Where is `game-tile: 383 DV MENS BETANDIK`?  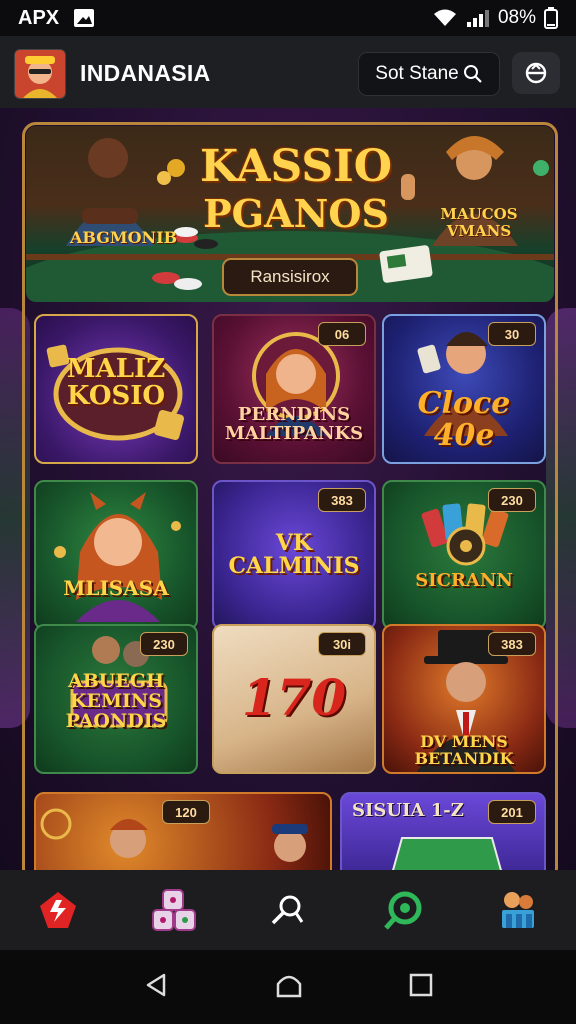 game-tile: 383 DV MENS BETANDIK is located at coordinates (464, 699).